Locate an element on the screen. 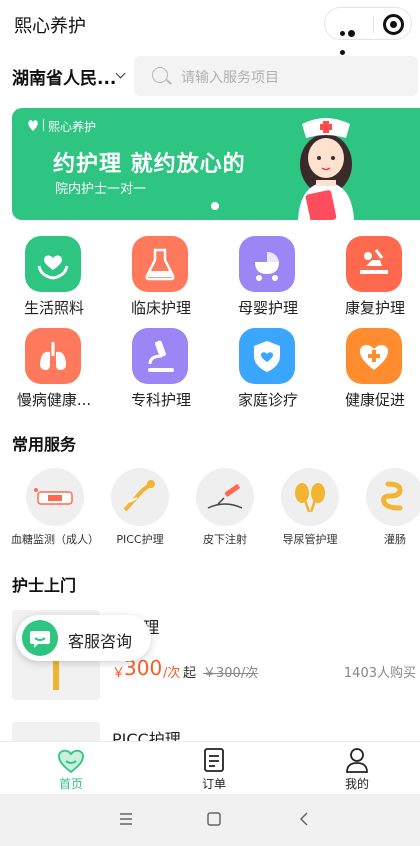 Image resolution: width=420 pixels, height=846 pixels. system-nav-bar is located at coordinates (210, 820).